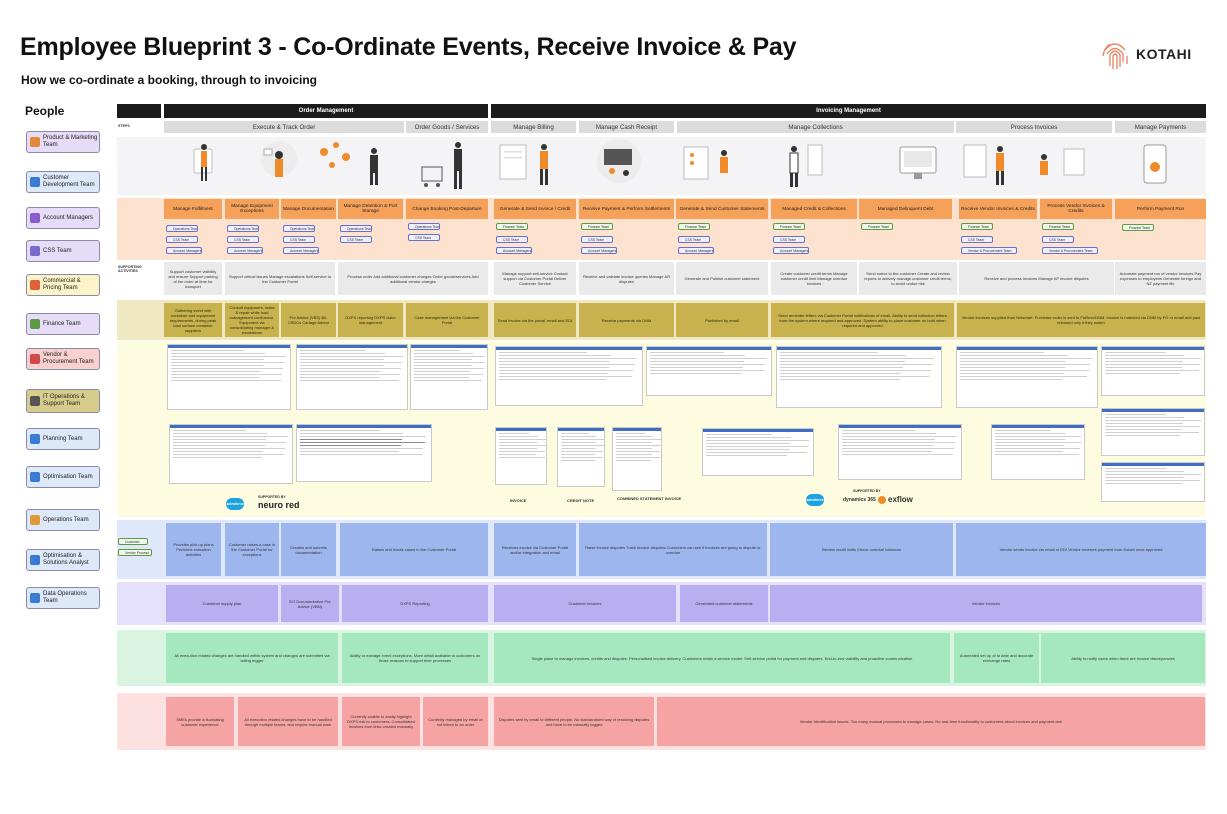 This screenshot has width=1227, height=814. What do you see at coordinates (1062, 162) in the screenshot?
I see `illustration-process-invoices-icon` at bounding box center [1062, 162].